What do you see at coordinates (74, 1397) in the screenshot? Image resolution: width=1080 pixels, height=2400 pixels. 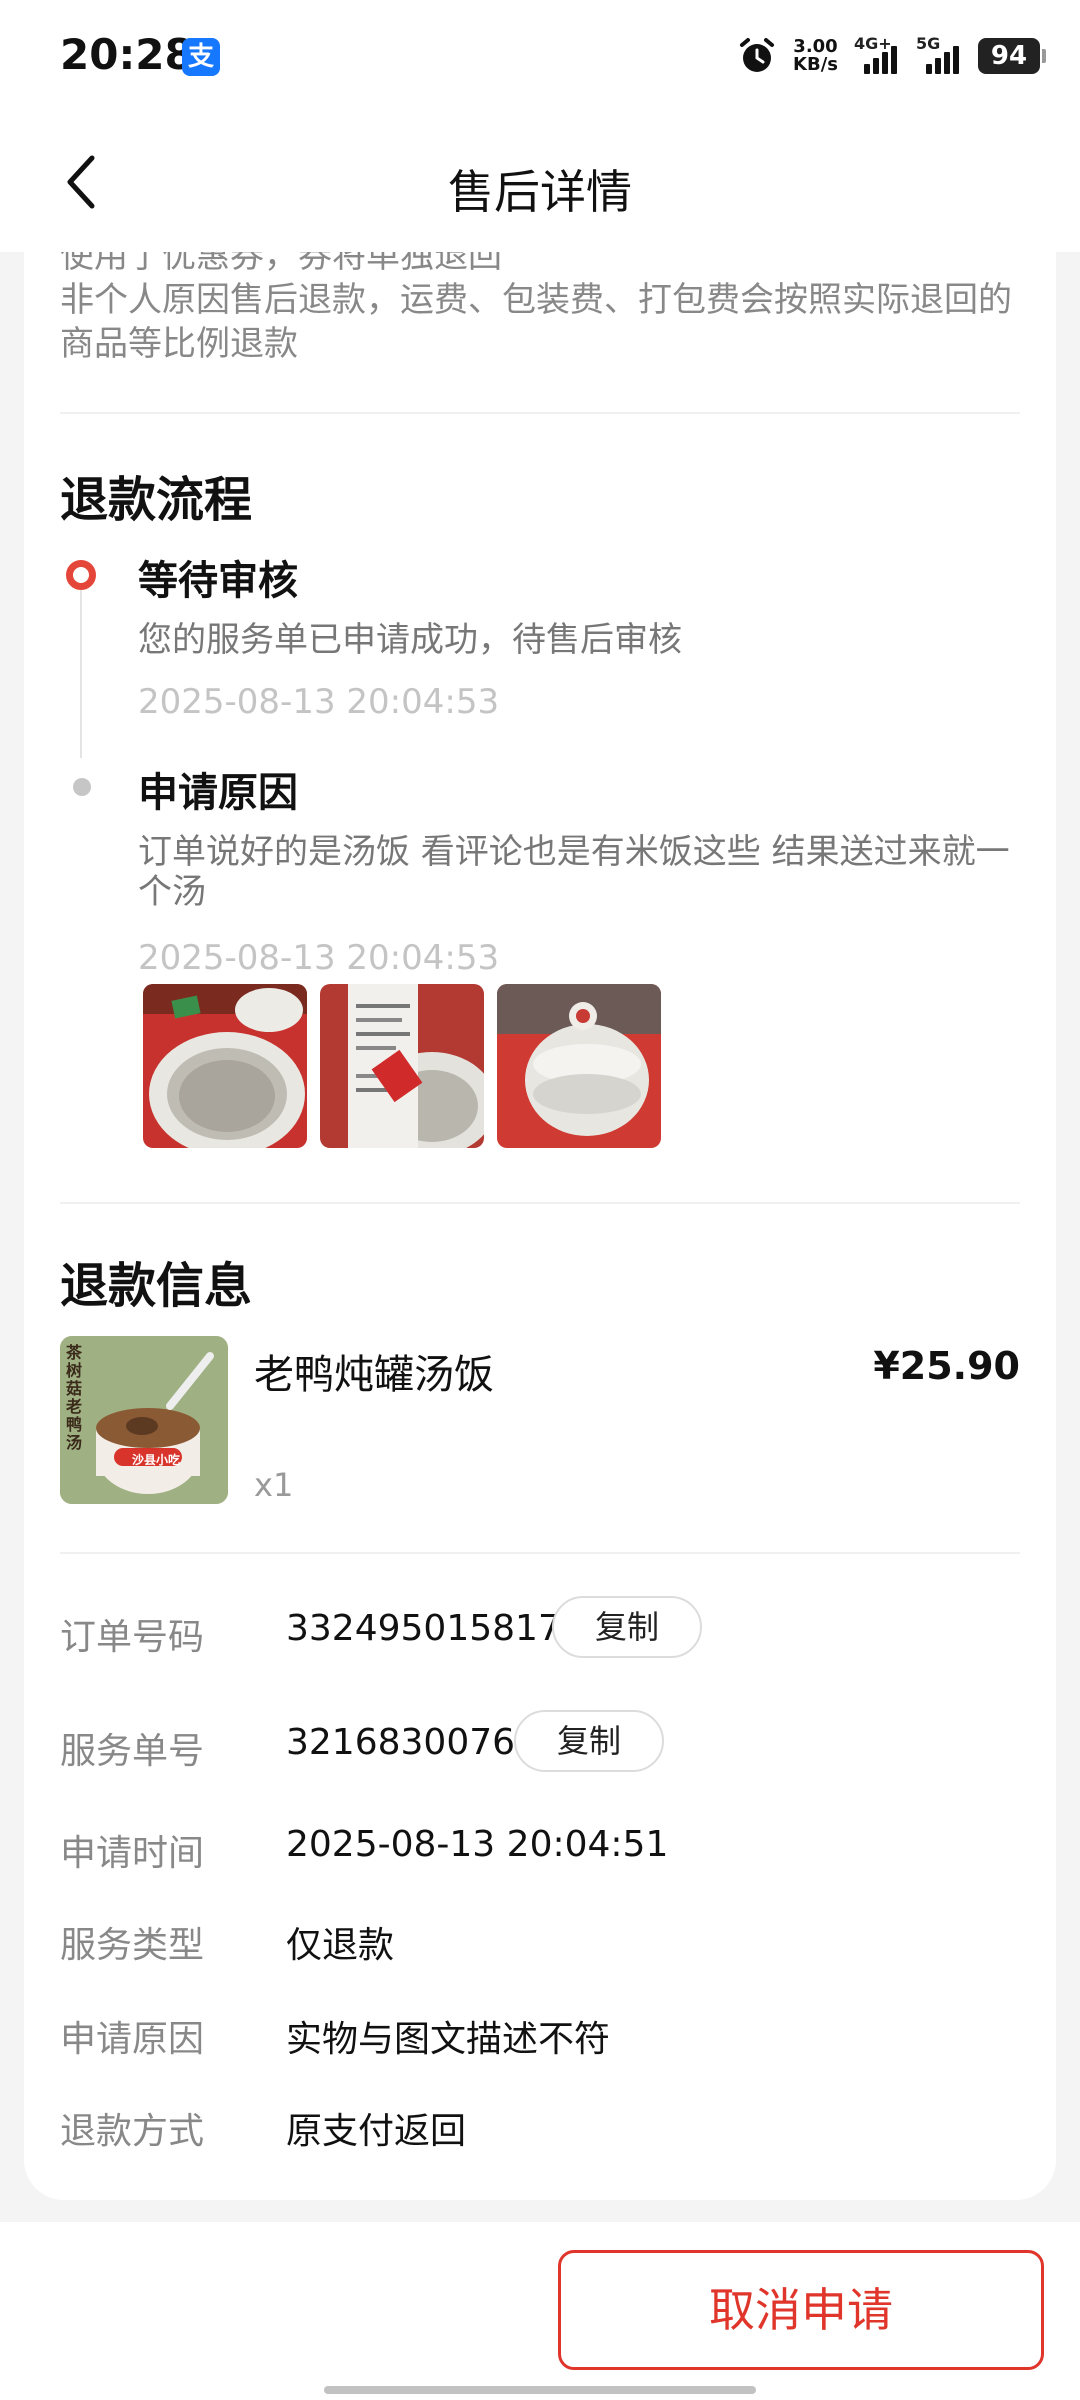 I see `product-thumb-caption: 茶树菇老鸭汤` at bounding box center [74, 1397].